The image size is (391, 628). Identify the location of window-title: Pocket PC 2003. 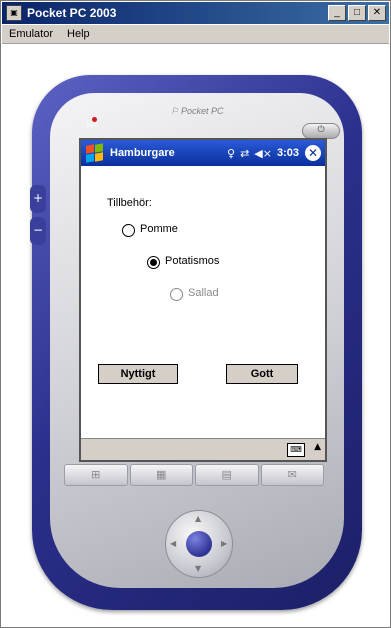
(72, 13).